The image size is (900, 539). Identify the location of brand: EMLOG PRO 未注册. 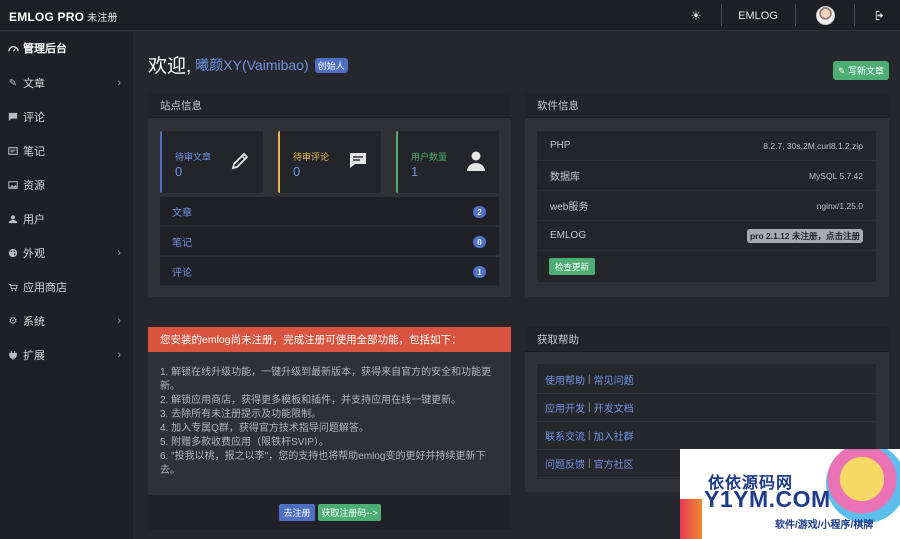
(63, 16).